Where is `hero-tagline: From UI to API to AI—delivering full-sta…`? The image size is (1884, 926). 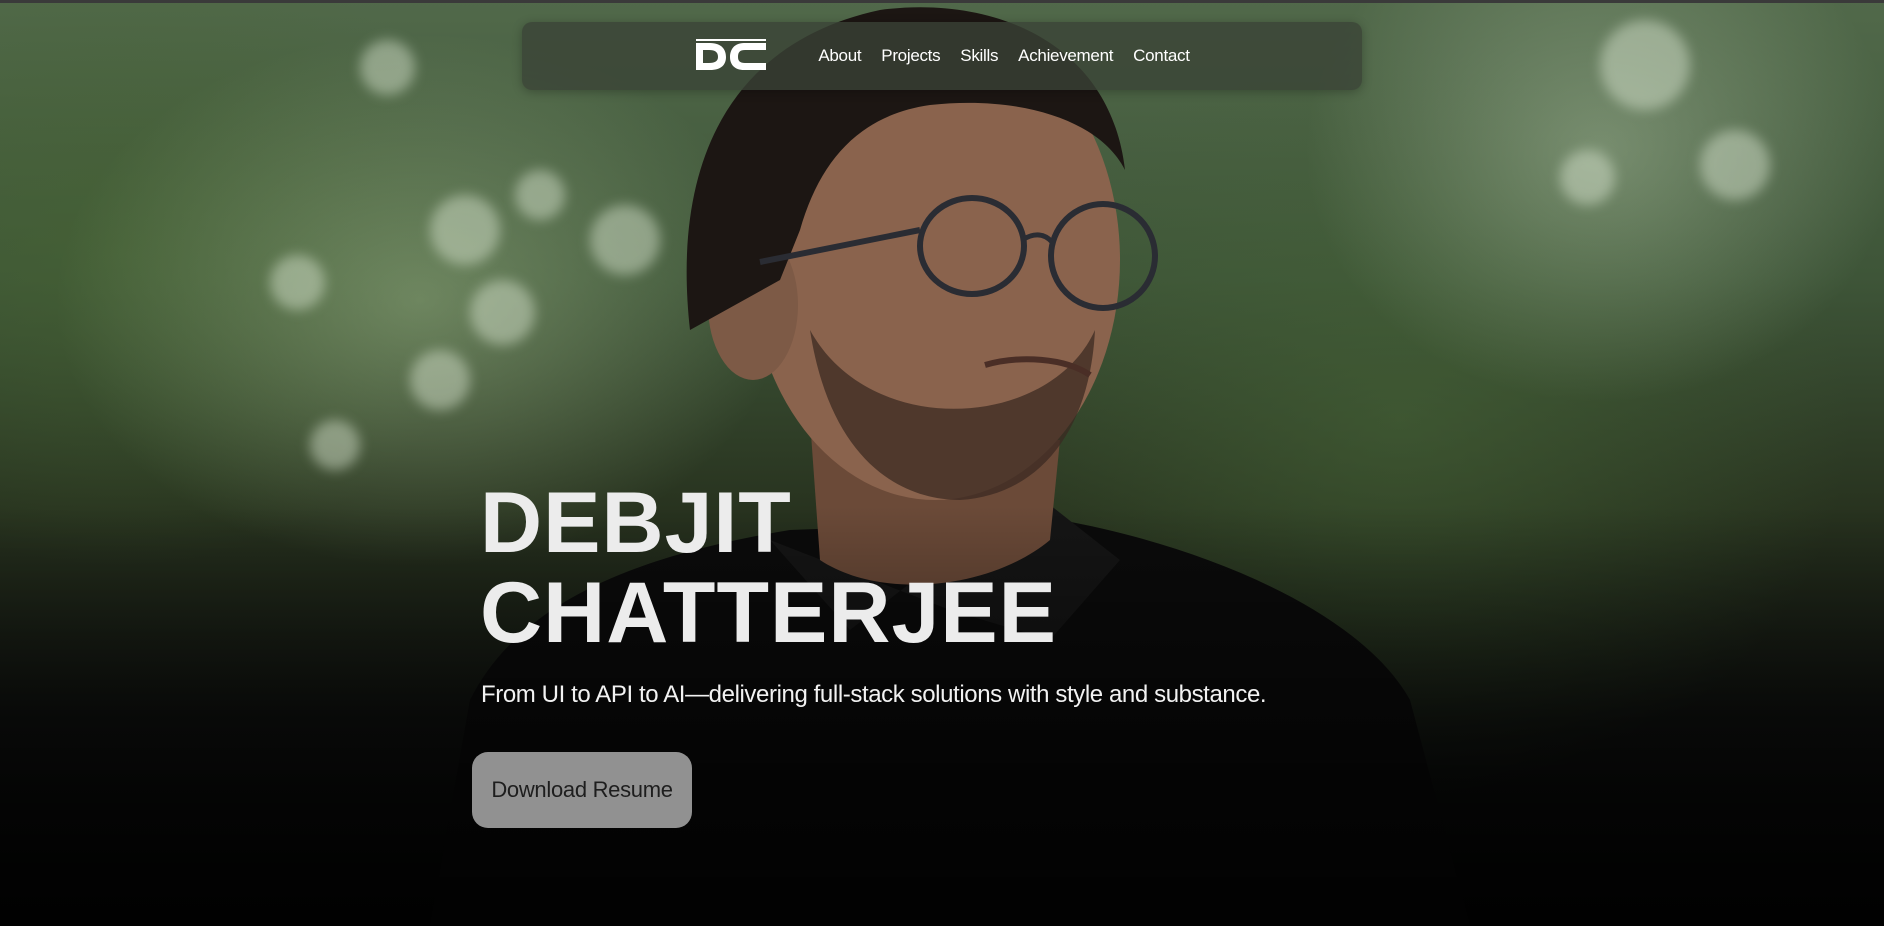
hero-tagline: From UI to API to AI—delivering full-sta… is located at coordinates (874, 694).